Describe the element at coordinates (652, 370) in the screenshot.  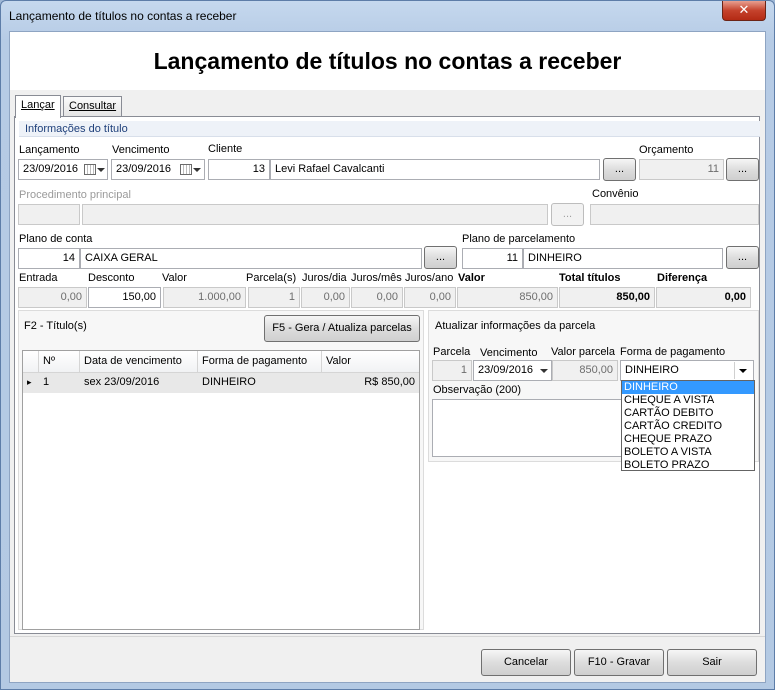
I see `forma-pagamento-value: DINHEIRO` at that location.